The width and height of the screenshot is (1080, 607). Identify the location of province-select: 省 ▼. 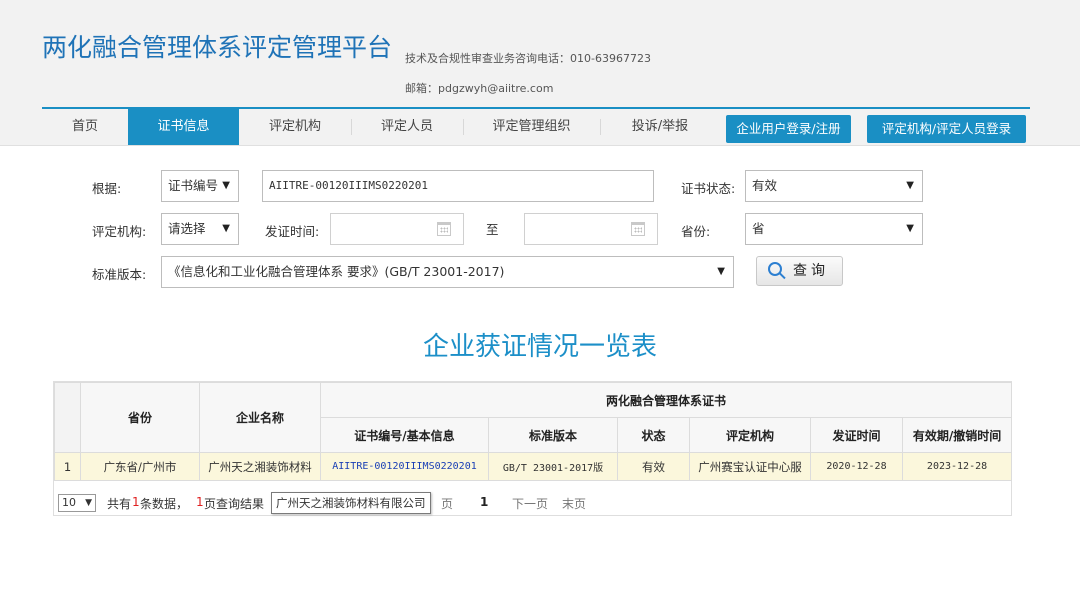
(834, 229).